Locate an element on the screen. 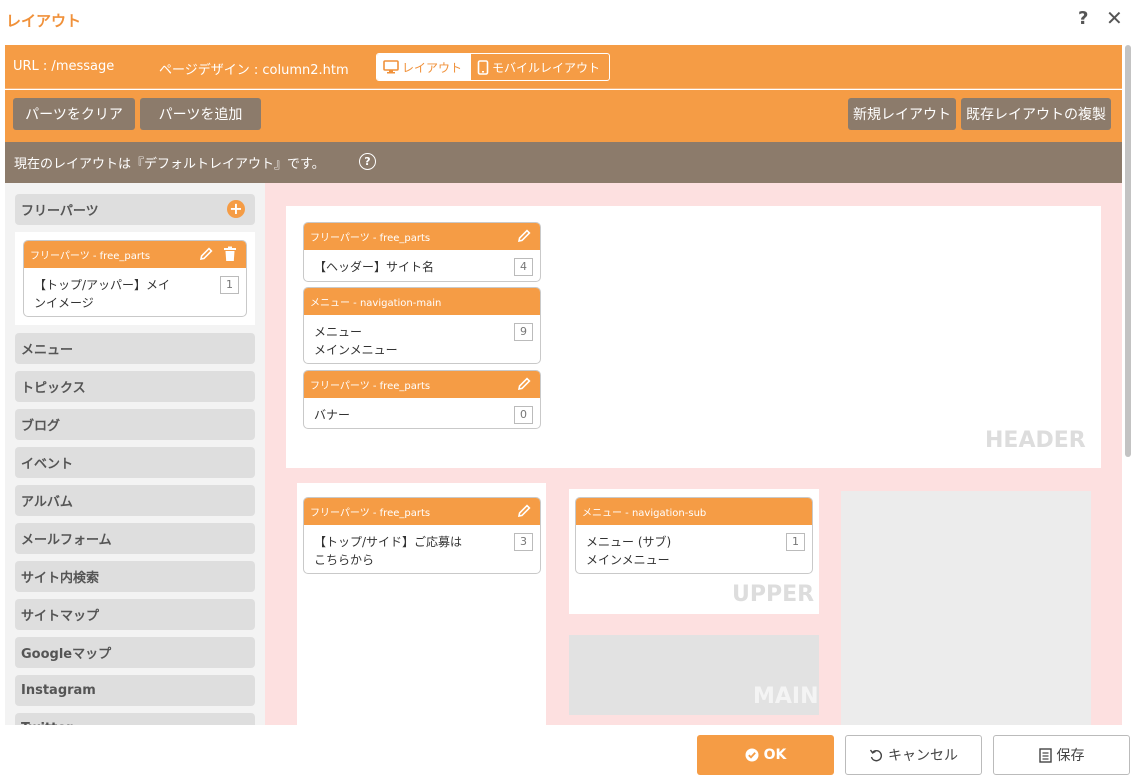  card-body: メニュー (サブ) メインメニュー 1 is located at coordinates (694, 549).